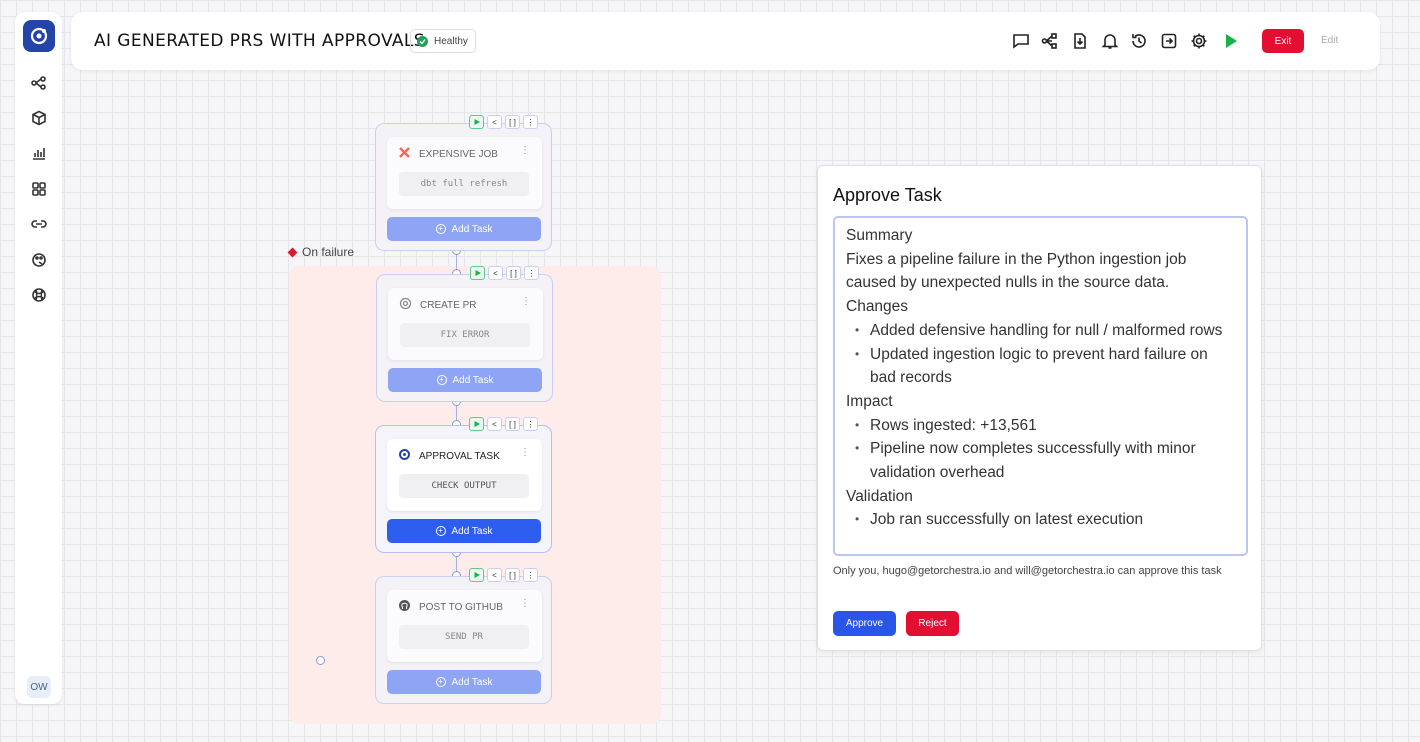 The width and height of the screenshot is (1420, 742). I want to click on task-card: APPROVAL TASK ⋮ CHECK OUTPUT, so click(464, 475).